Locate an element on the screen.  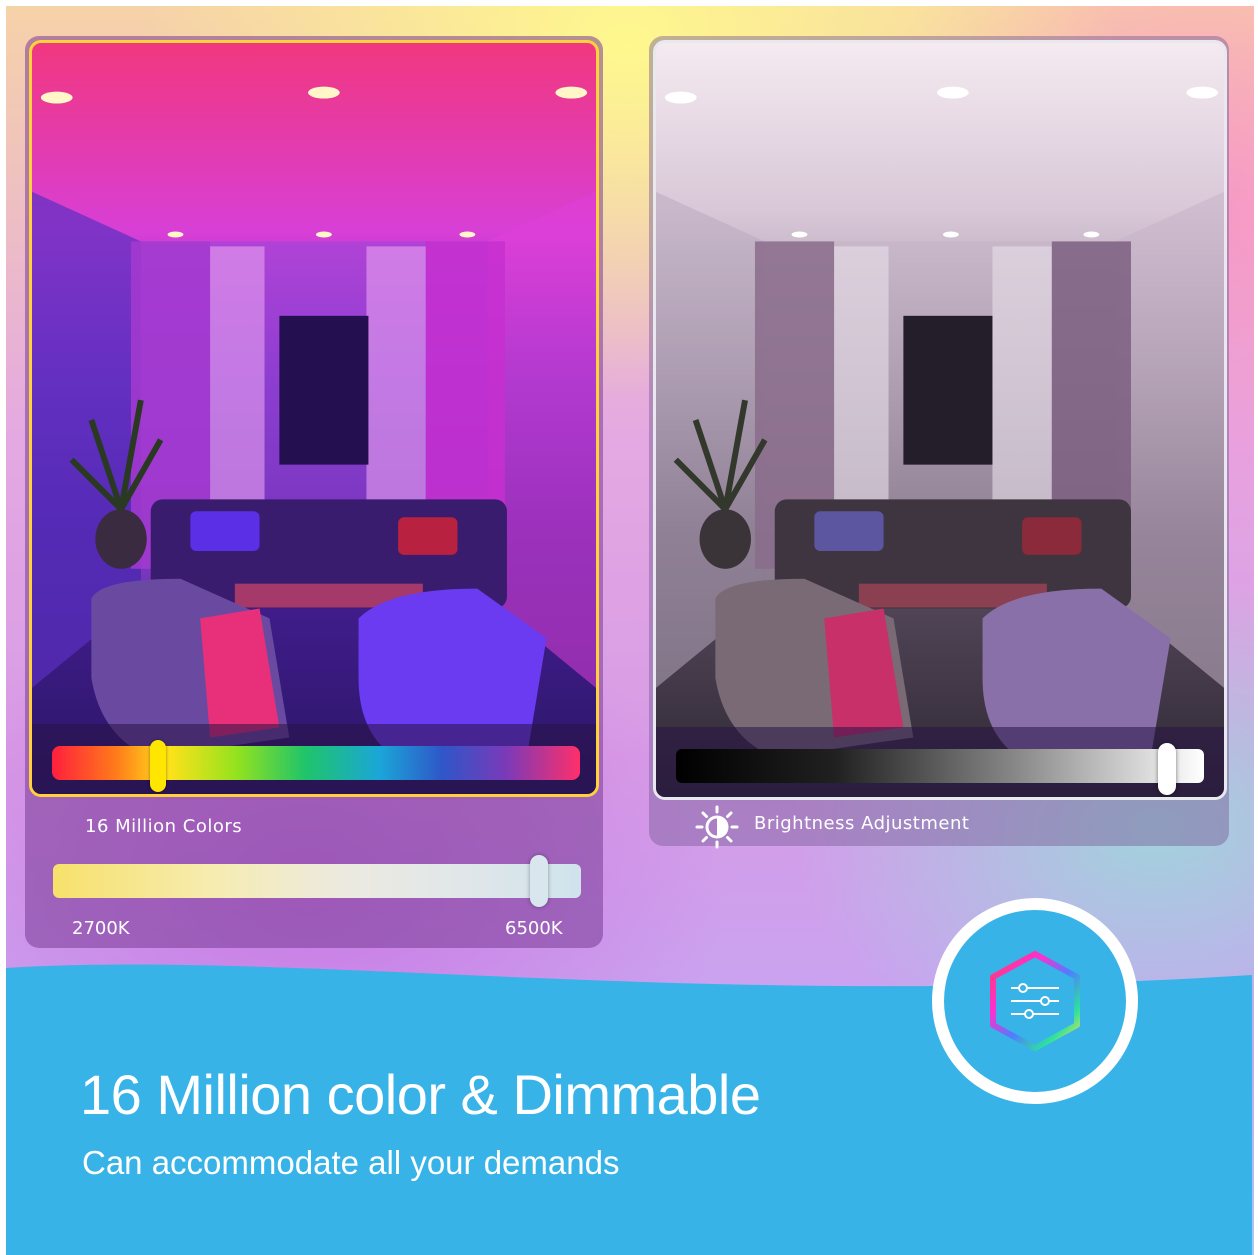
sliders-hexagon-icon is located at coordinates (1035, 1001).